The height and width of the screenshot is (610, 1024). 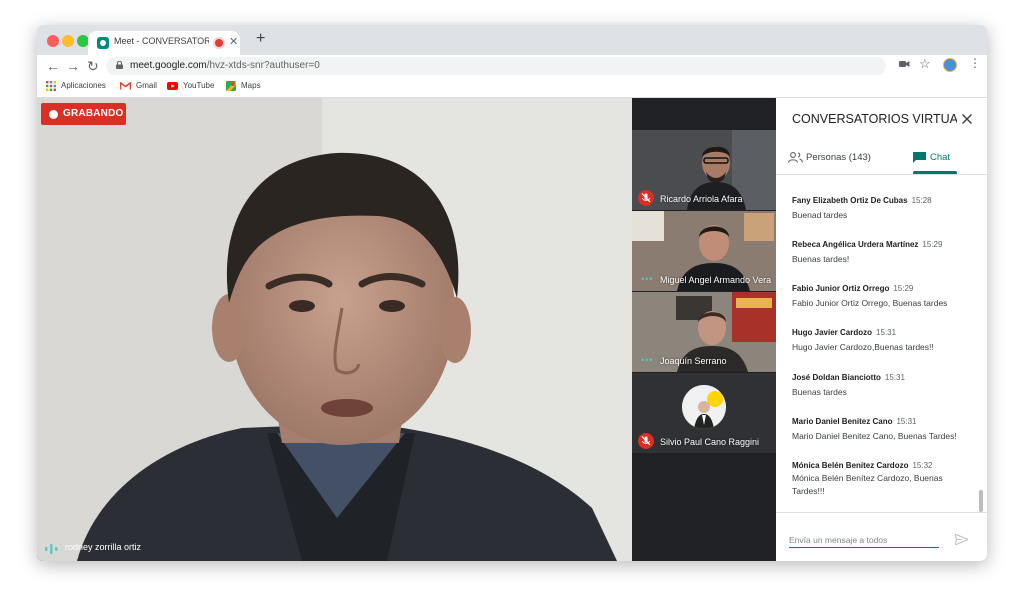 What do you see at coordinates (961, 539) in the screenshot?
I see `send-icon` at bounding box center [961, 539].